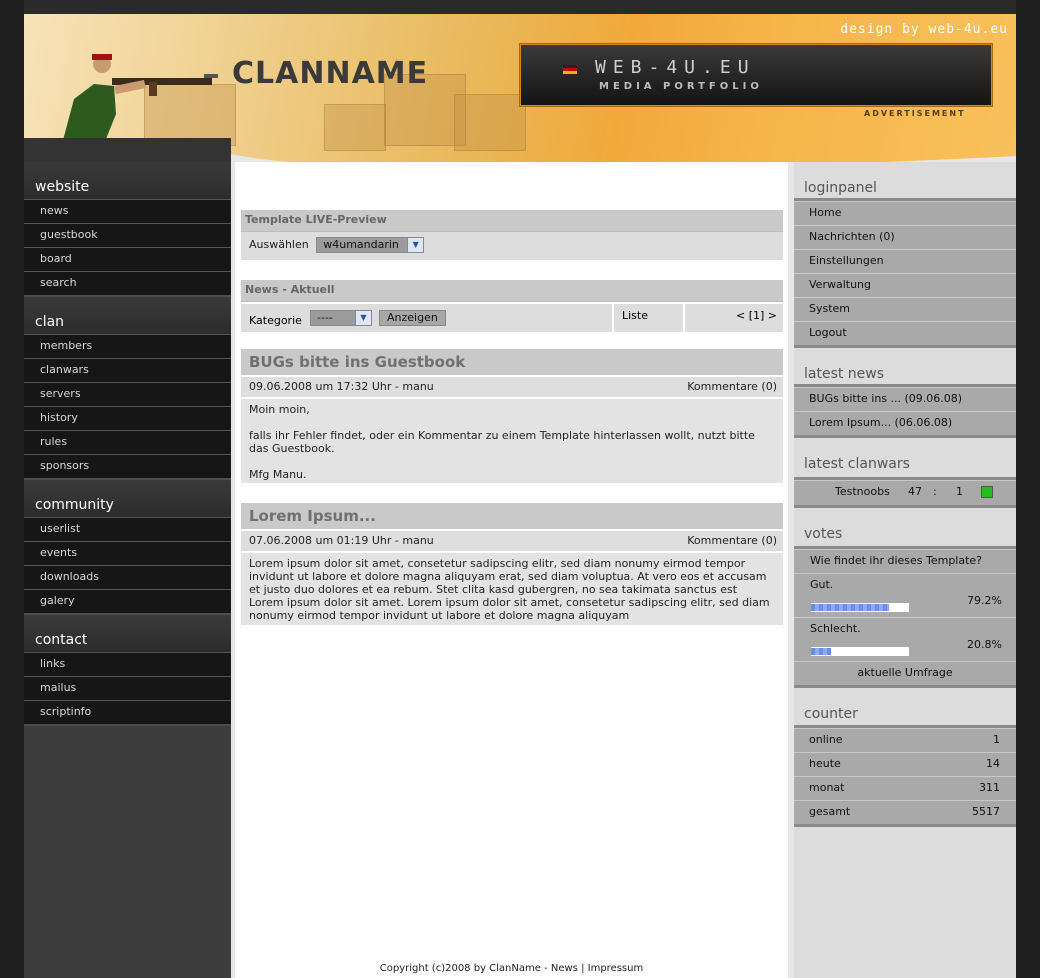  Describe the element at coordinates (127, 688) in the screenshot. I see `nav-item-mailus: mailus` at that location.